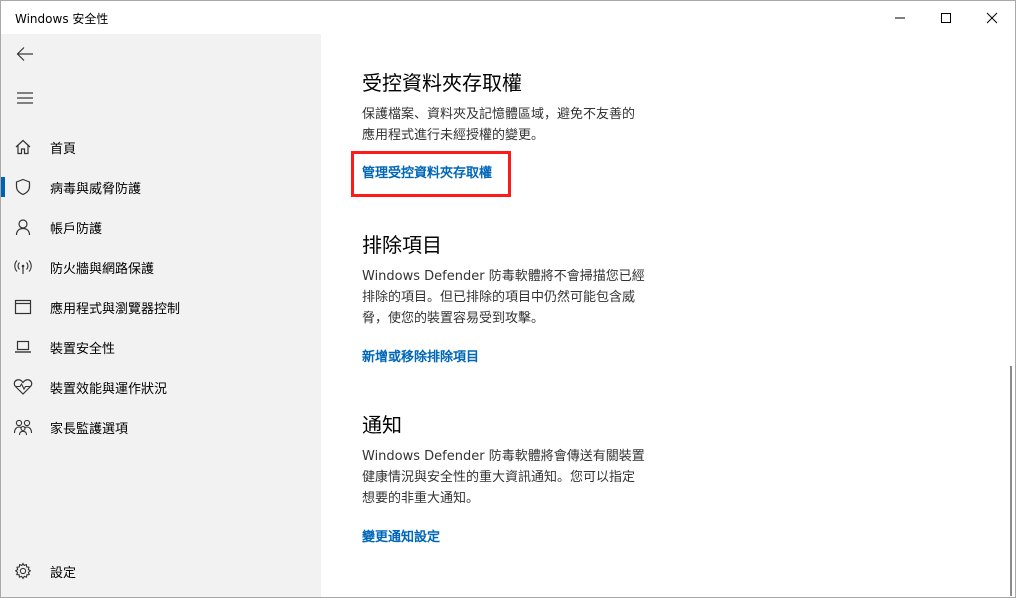 The image size is (1016, 598). I want to click on sidebar-item-label: 病毒與威脅防護, so click(96, 189).